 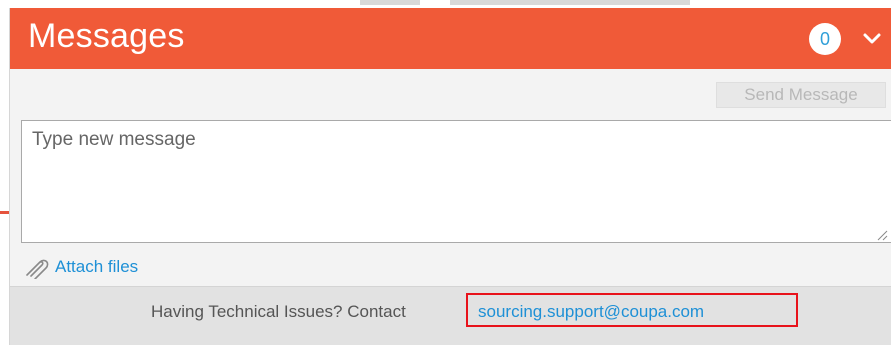 What do you see at coordinates (825, 39) in the screenshot?
I see `unread-count-badge: 0` at bounding box center [825, 39].